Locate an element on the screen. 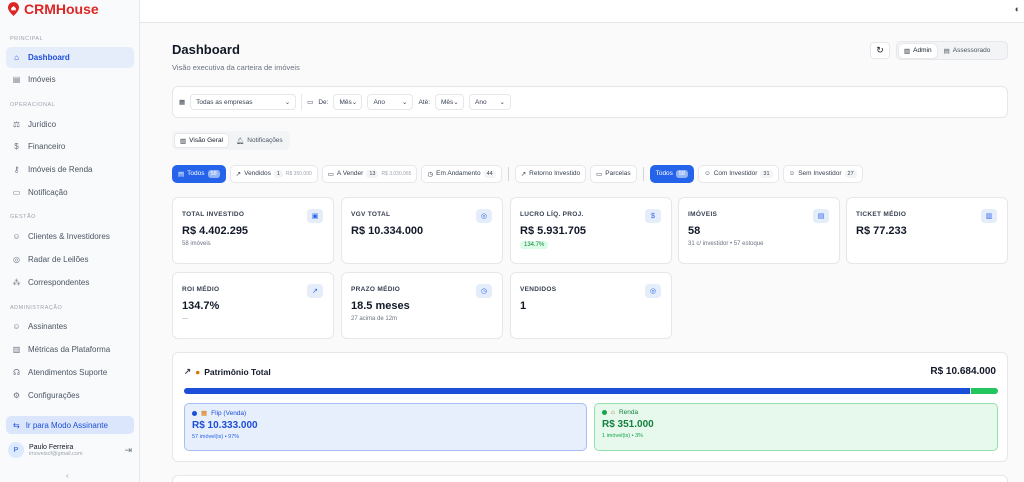 The height and width of the screenshot is (482, 1024). refresh-icon: ↻ is located at coordinates (880, 50).